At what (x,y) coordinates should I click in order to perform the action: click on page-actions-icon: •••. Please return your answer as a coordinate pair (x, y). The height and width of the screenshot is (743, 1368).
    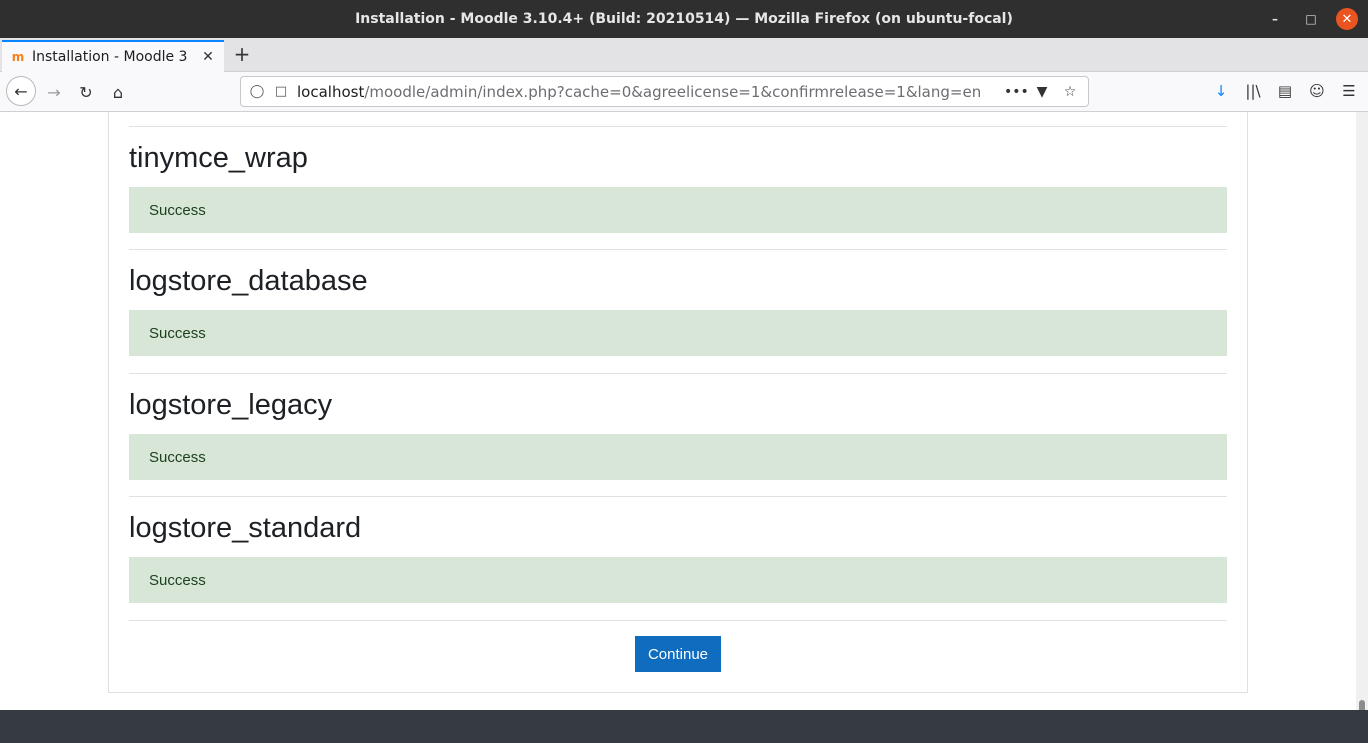
    Looking at the image, I should click on (1016, 92).